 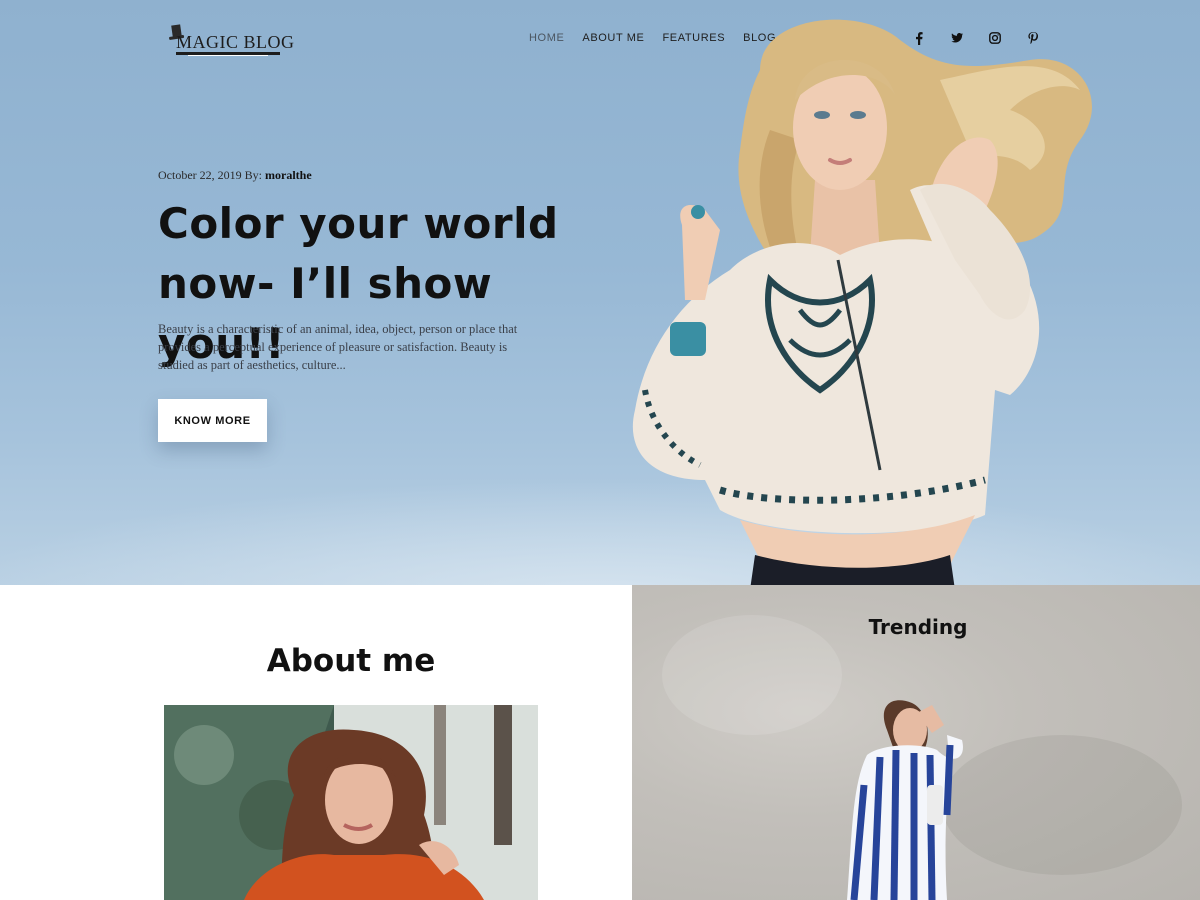 I want to click on about-photo-image, so click(x=351, y=802).